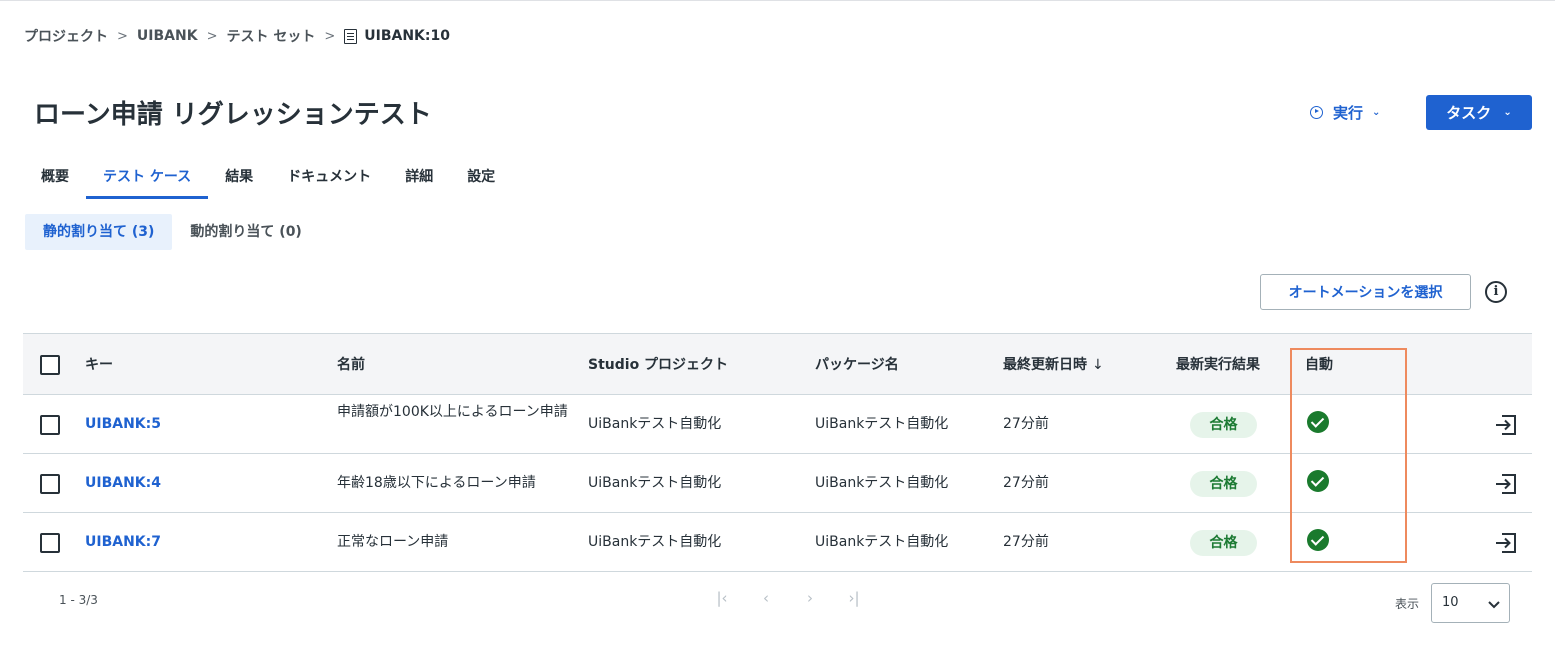 This screenshot has height=655, width=1555. What do you see at coordinates (393, 542) in the screenshot?
I see `test-case-name: 正常なローン申請` at bounding box center [393, 542].